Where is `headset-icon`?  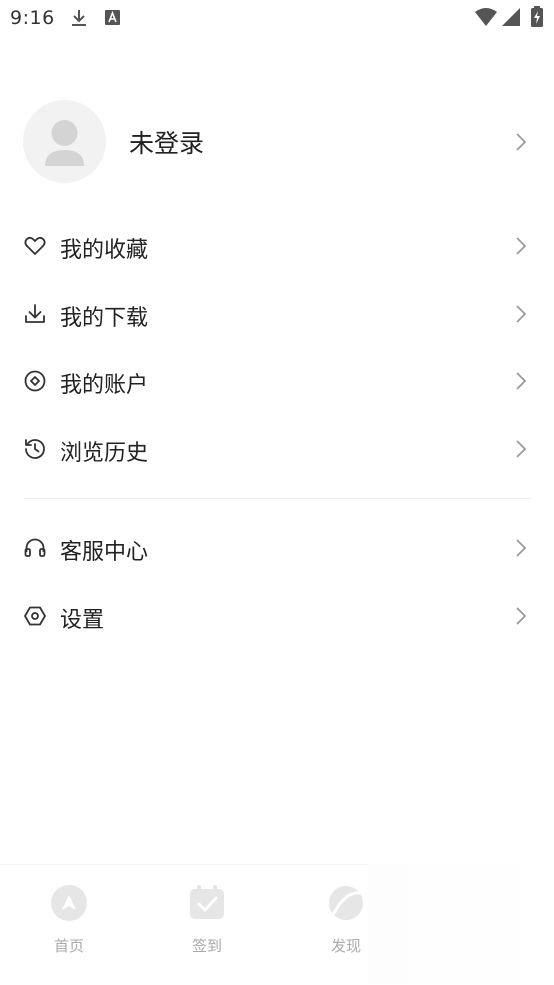 headset-icon is located at coordinates (35, 547).